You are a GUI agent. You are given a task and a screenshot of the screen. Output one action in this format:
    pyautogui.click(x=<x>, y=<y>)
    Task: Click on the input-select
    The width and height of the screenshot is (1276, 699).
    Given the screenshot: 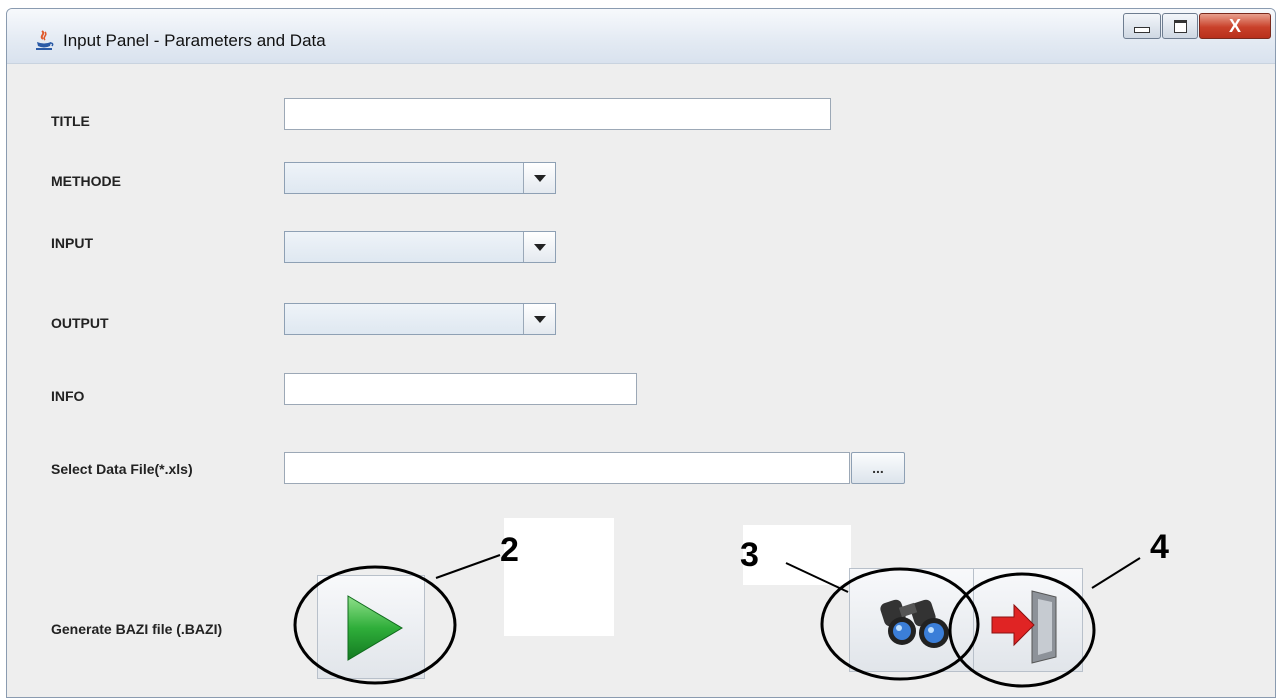 What is the action you would take?
    pyautogui.click(x=420, y=247)
    